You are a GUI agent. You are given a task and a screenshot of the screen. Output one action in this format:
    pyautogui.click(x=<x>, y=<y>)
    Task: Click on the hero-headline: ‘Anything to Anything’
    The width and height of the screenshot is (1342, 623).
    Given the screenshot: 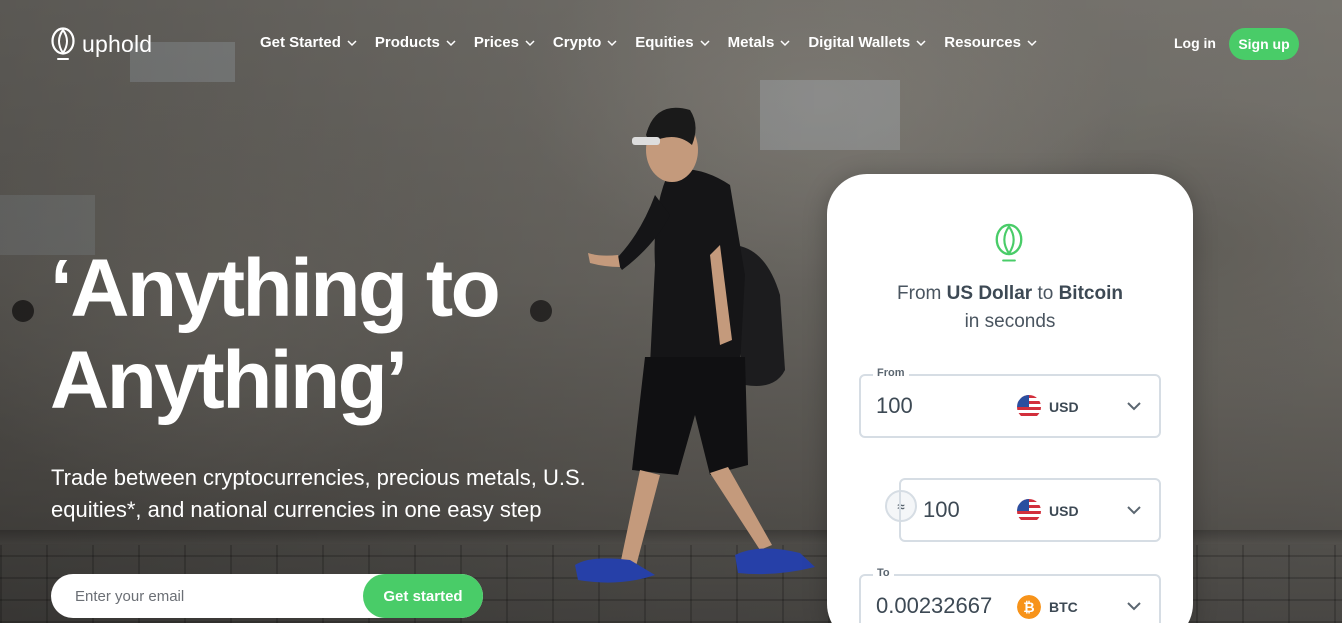 What is the action you would take?
    pyautogui.click(x=330, y=335)
    